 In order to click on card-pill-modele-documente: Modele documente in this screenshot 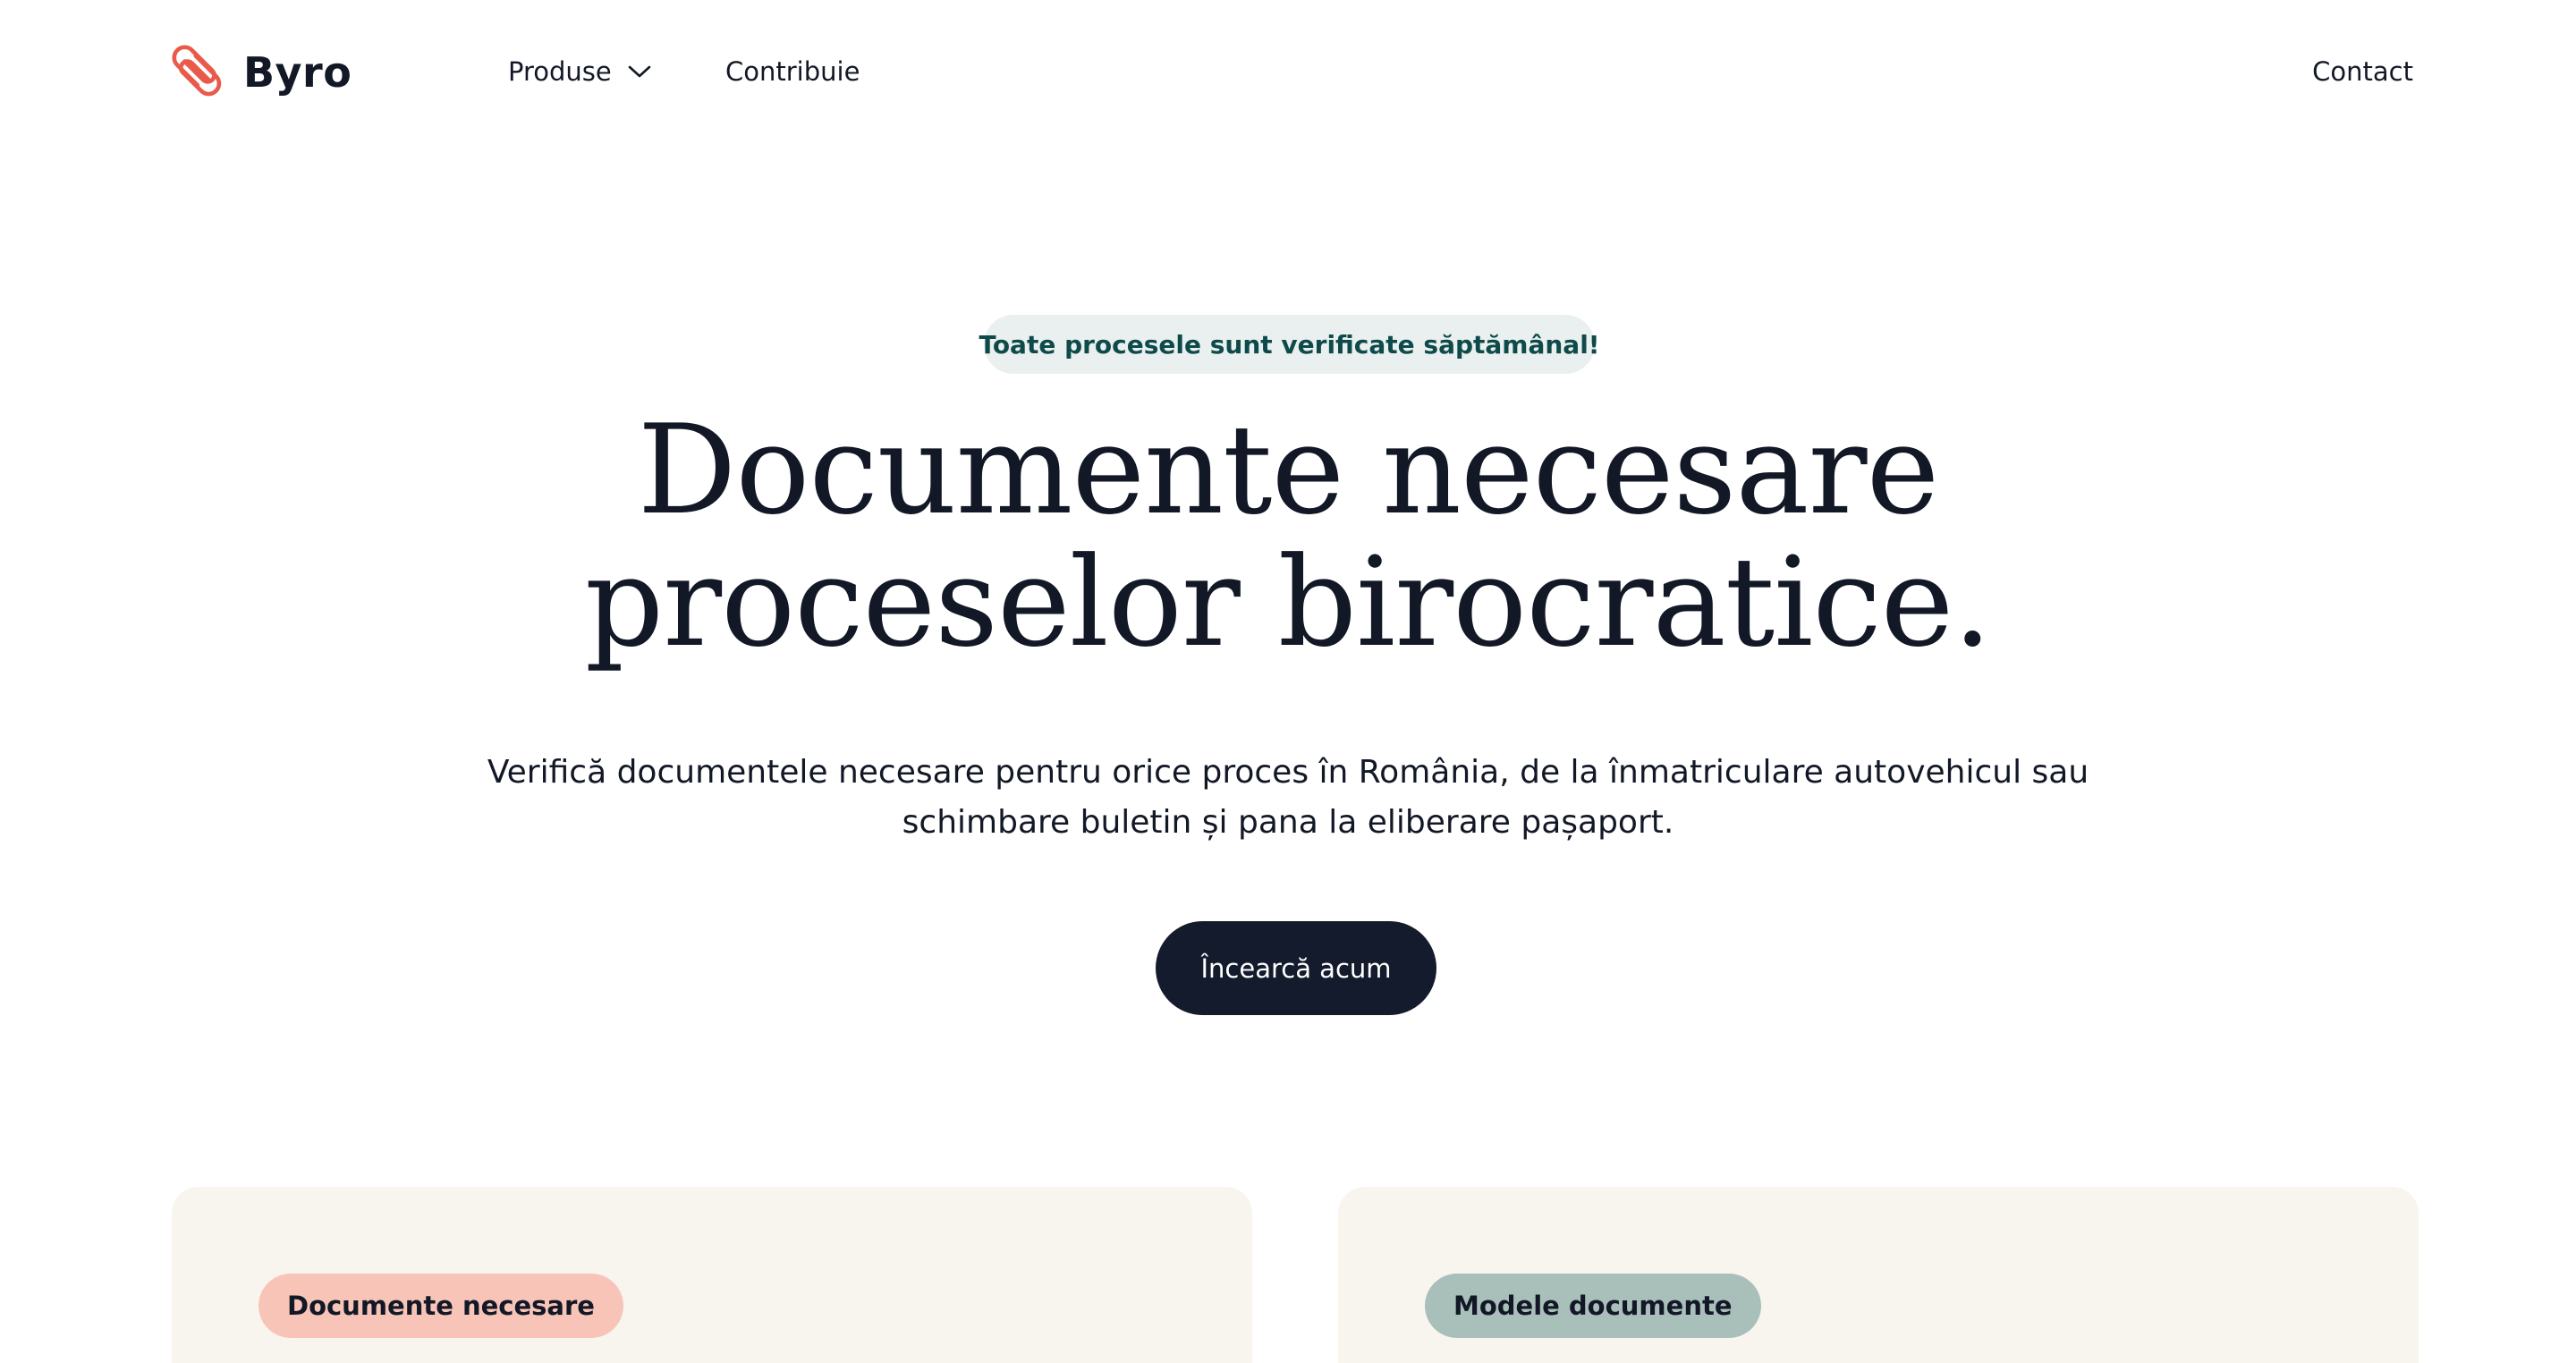, I will do `click(1593, 1306)`.